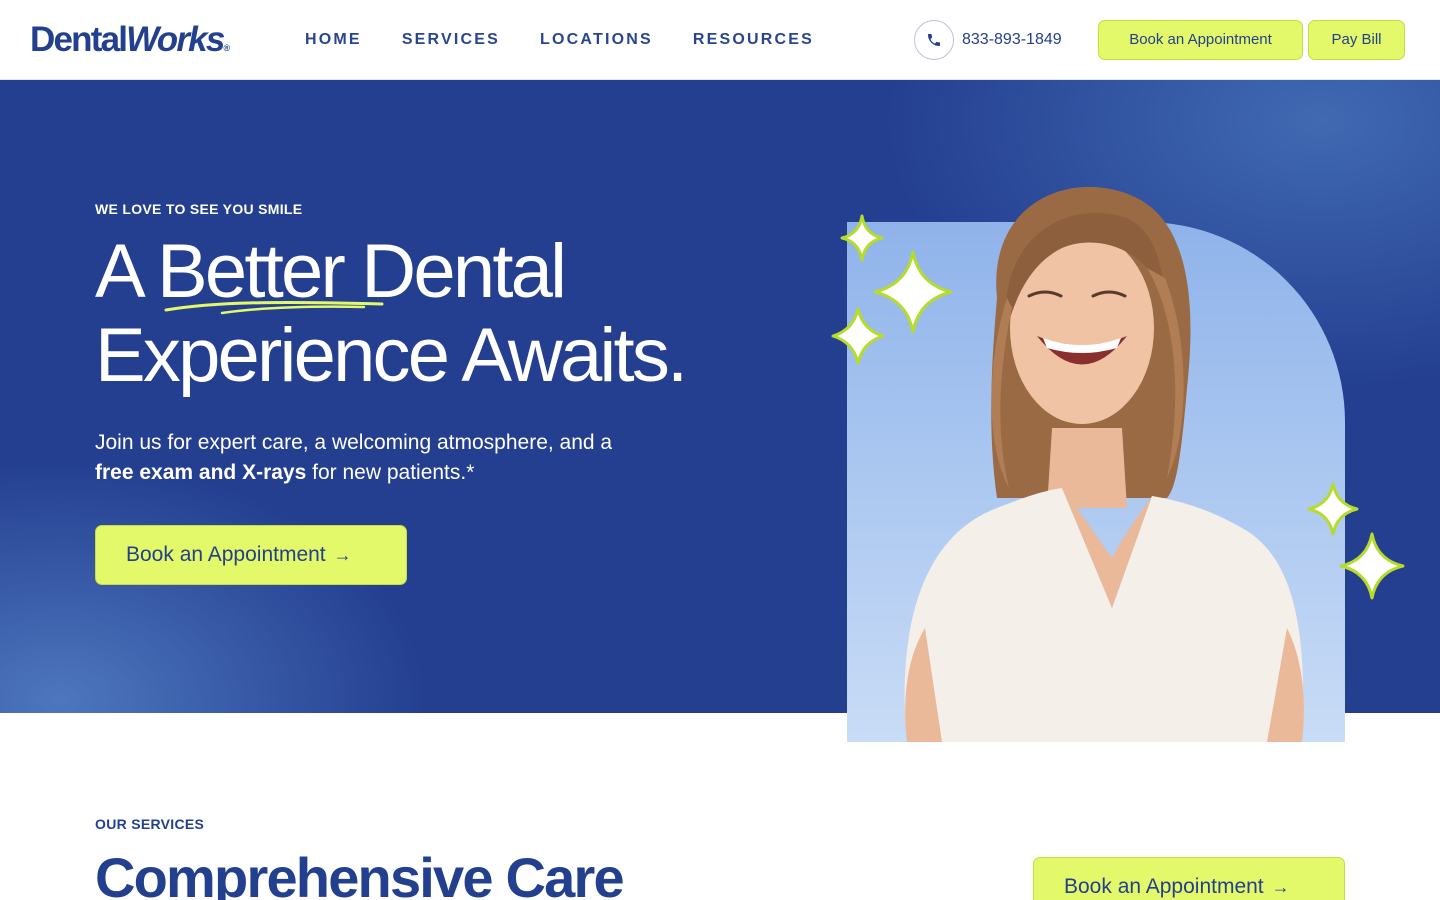 This screenshot has height=900, width=1440. I want to click on hero-eyebrow: WE LOVE TO SEE YOU SMILE, so click(199, 209).